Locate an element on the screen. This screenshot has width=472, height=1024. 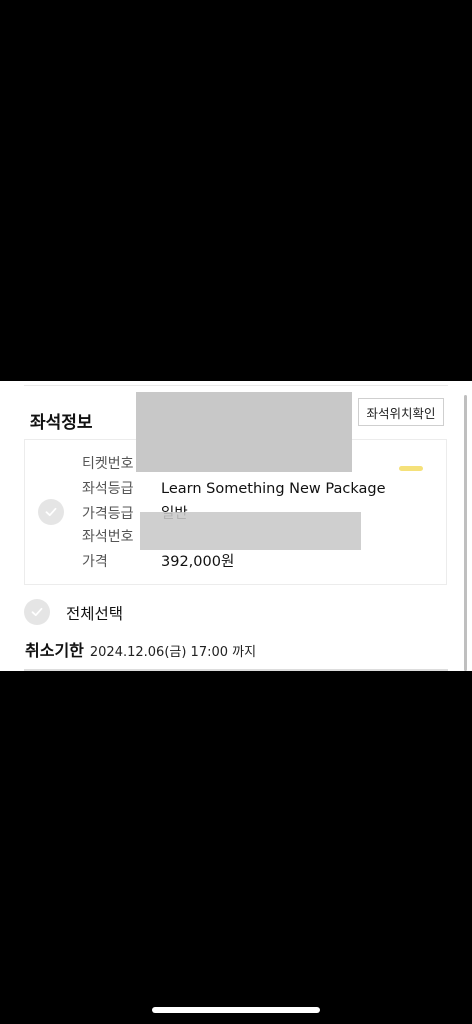
select-all-checkbox is located at coordinates (37, 612).